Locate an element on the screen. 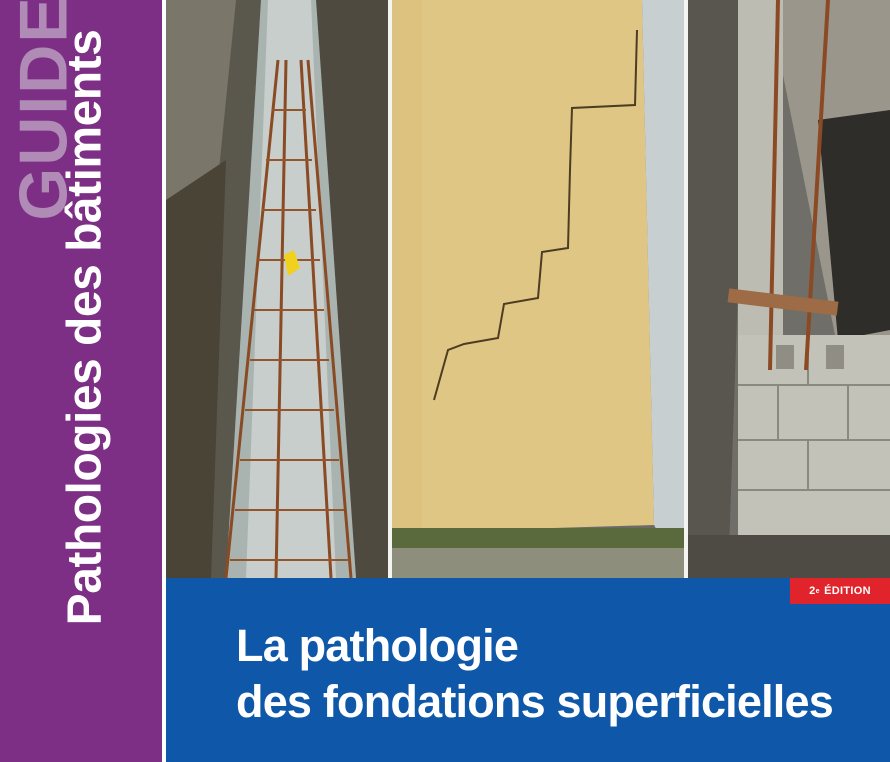 Image resolution: width=890 pixels, height=762 pixels. title-line-1: La pathologie is located at coordinates (377, 645).